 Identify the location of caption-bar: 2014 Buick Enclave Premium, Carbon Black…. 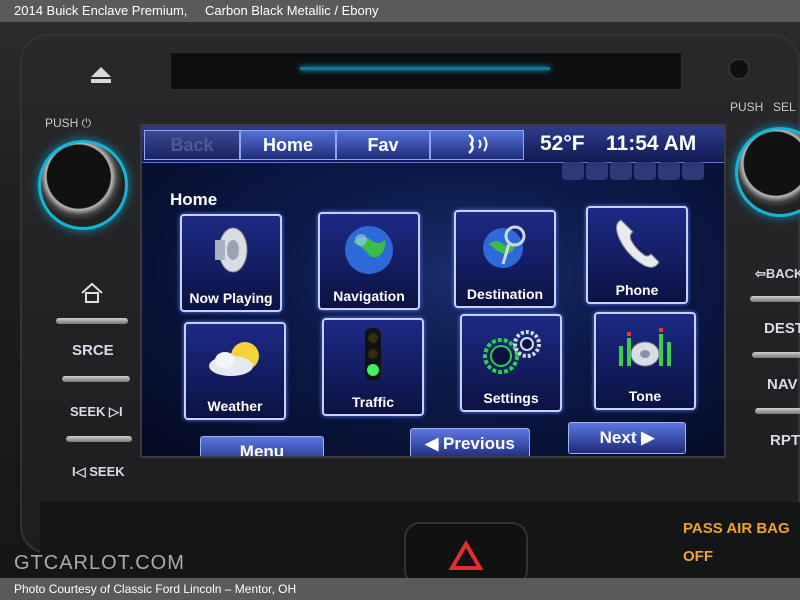
(400, 11).